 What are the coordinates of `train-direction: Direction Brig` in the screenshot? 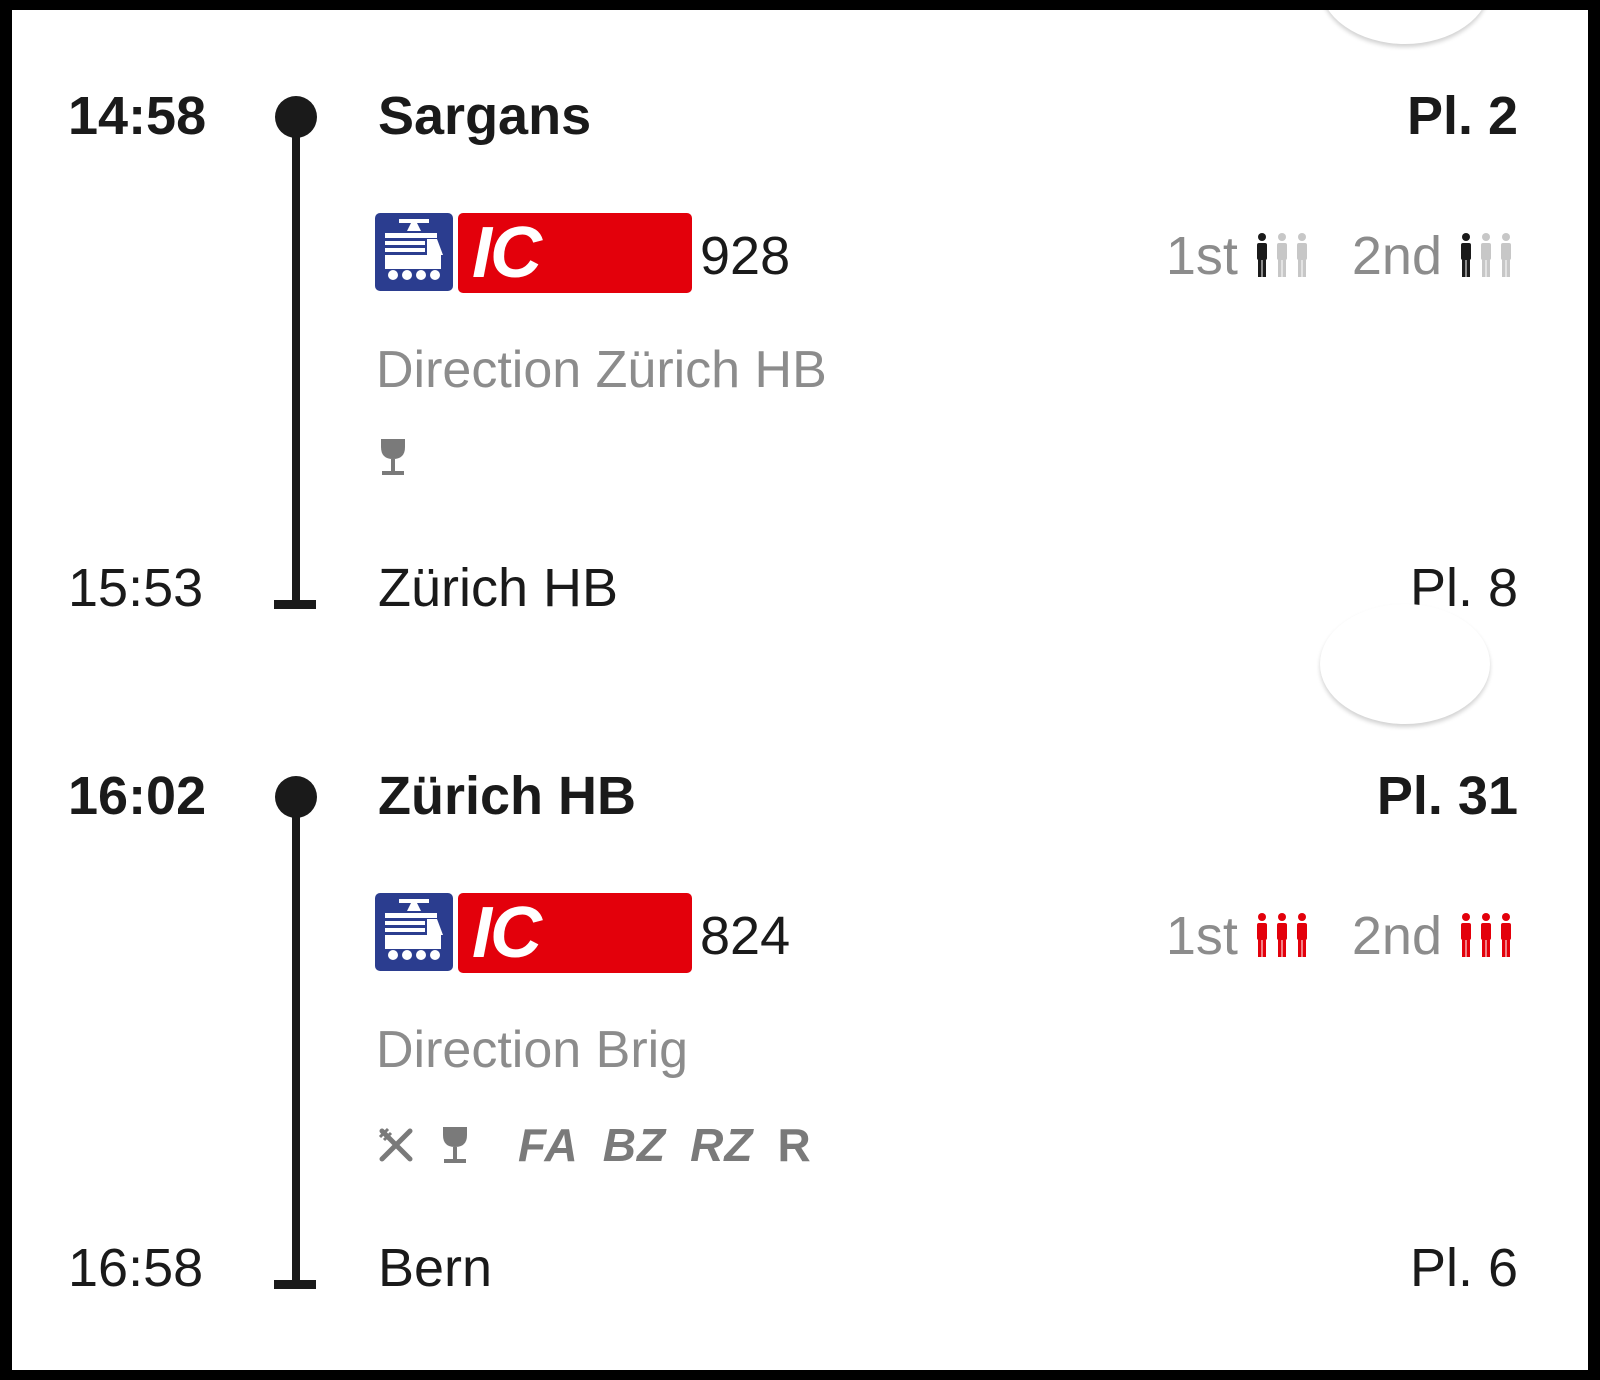 It's located at (532, 1050).